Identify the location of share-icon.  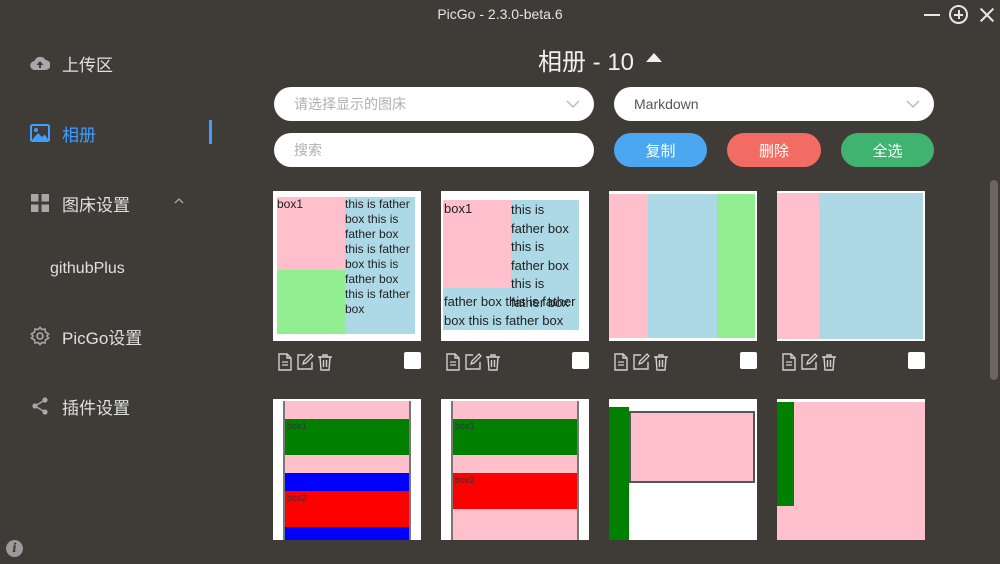
(40, 406).